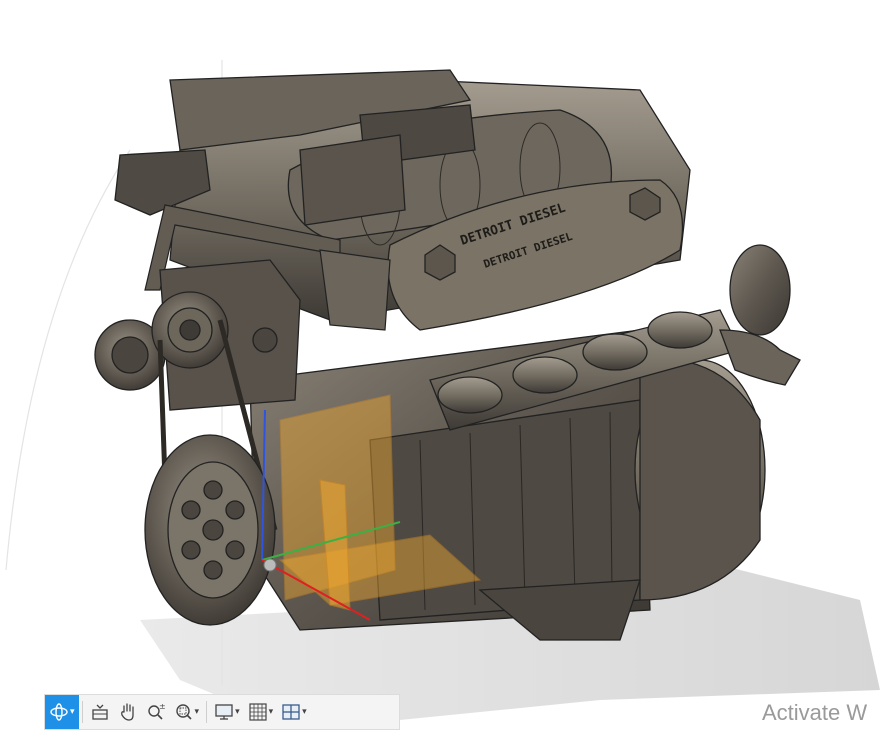 Image resolution: width=880 pixels, height=738 pixels. What do you see at coordinates (210, 530) in the screenshot?
I see `crank-pulley` at bounding box center [210, 530].